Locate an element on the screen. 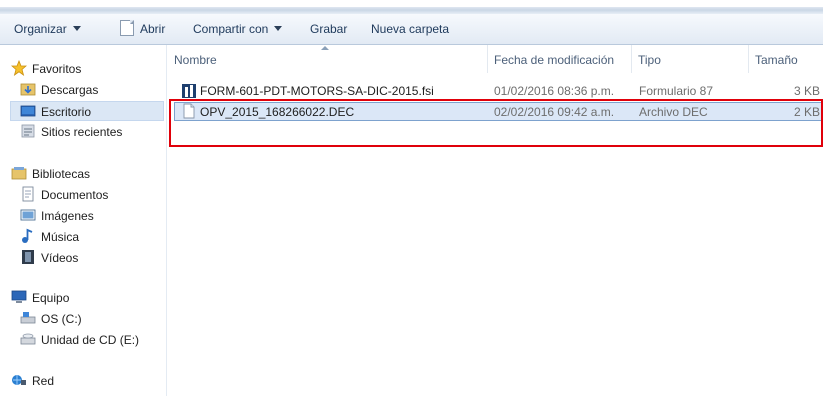  new-folder-label: Nueva carpeta is located at coordinates (410, 29).